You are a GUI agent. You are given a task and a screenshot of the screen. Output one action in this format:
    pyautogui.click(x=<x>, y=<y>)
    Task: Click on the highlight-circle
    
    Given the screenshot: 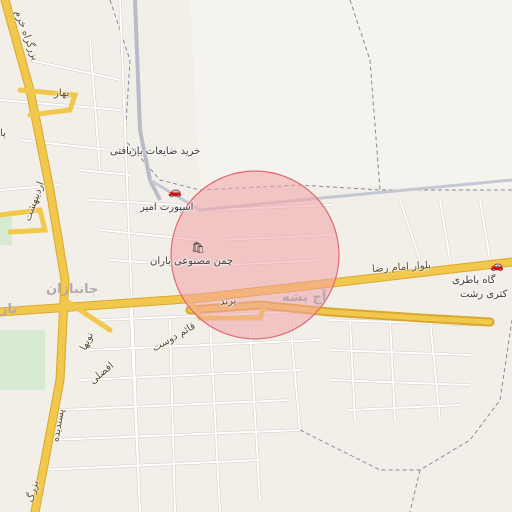 What is the action you would take?
    pyautogui.click(x=255, y=255)
    